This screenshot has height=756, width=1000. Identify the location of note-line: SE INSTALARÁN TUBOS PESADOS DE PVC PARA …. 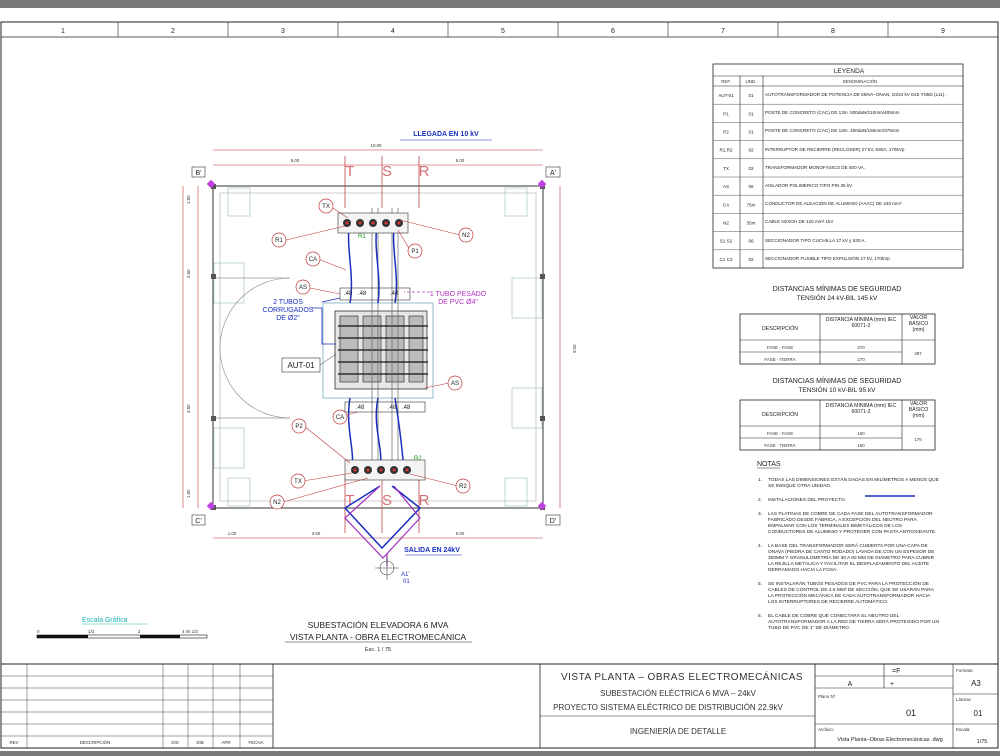
(848, 583).